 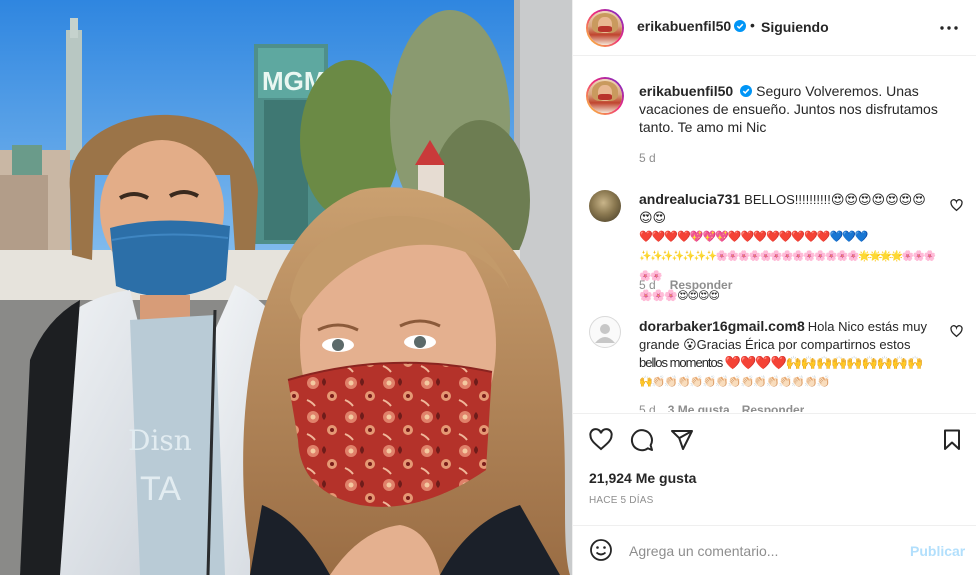 I want to click on heart-icon, so click(x=601, y=440).